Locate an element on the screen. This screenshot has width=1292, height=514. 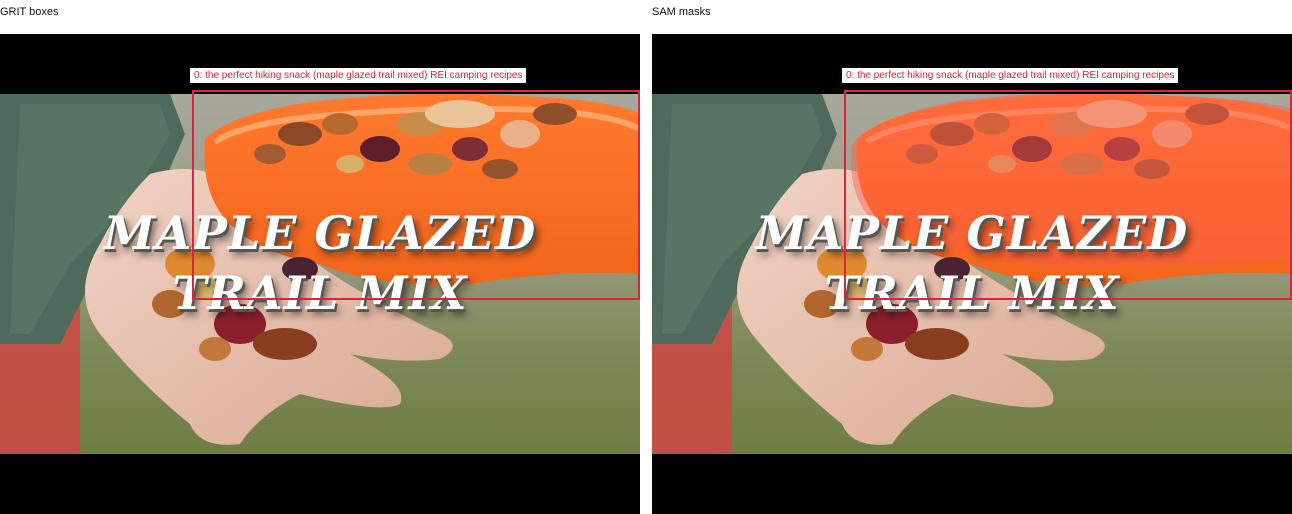
panel-title: GRIT boxes is located at coordinates (29, 12).